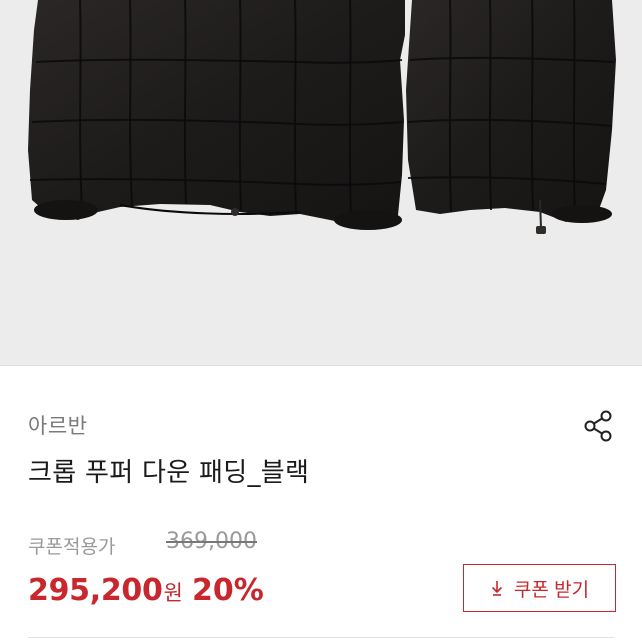  I want to click on download-arrow-icon, so click(497, 588).